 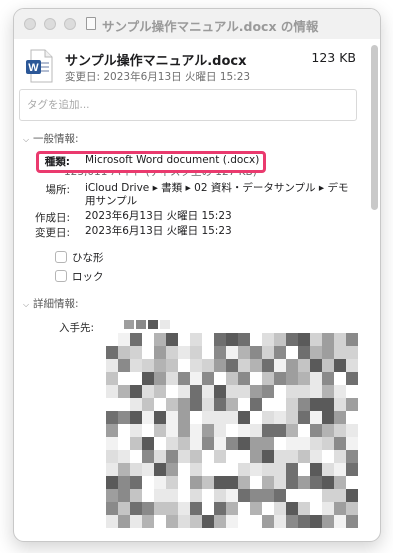 I want to click on where-label: 場所:, so click(x=57, y=190).